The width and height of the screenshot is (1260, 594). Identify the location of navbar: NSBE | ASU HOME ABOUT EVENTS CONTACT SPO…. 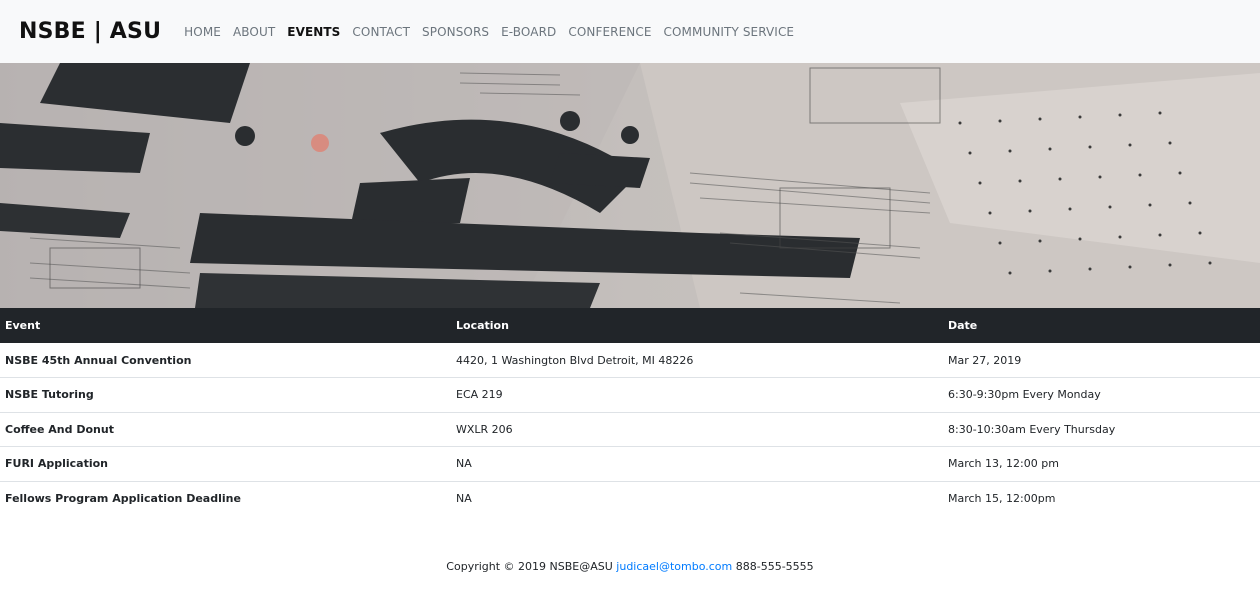
(630, 31).